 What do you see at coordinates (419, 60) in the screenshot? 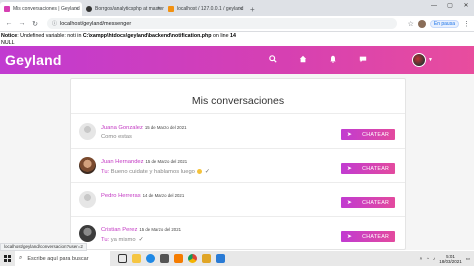
I see `user-avatar` at bounding box center [419, 60].